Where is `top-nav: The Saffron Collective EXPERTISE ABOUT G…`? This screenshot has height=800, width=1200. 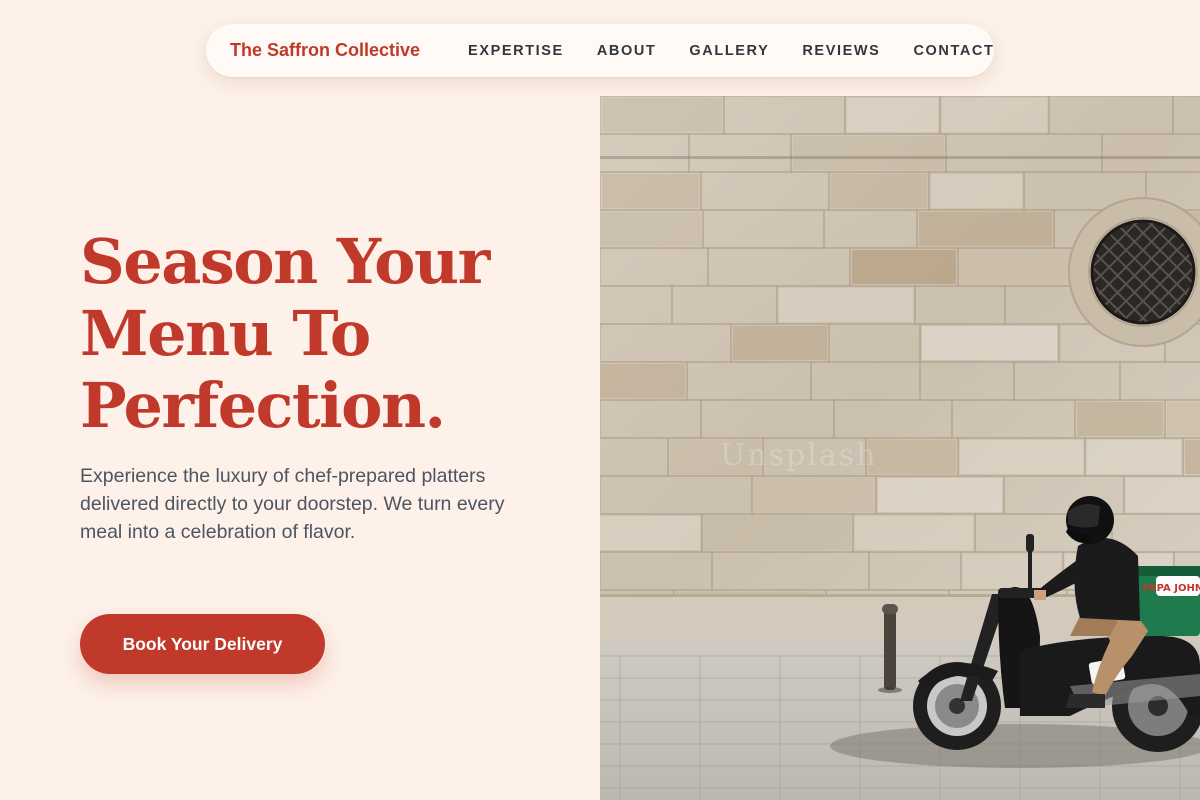
top-nav: The Saffron Collective EXPERTISE ABOUT G… is located at coordinates (600, 50).